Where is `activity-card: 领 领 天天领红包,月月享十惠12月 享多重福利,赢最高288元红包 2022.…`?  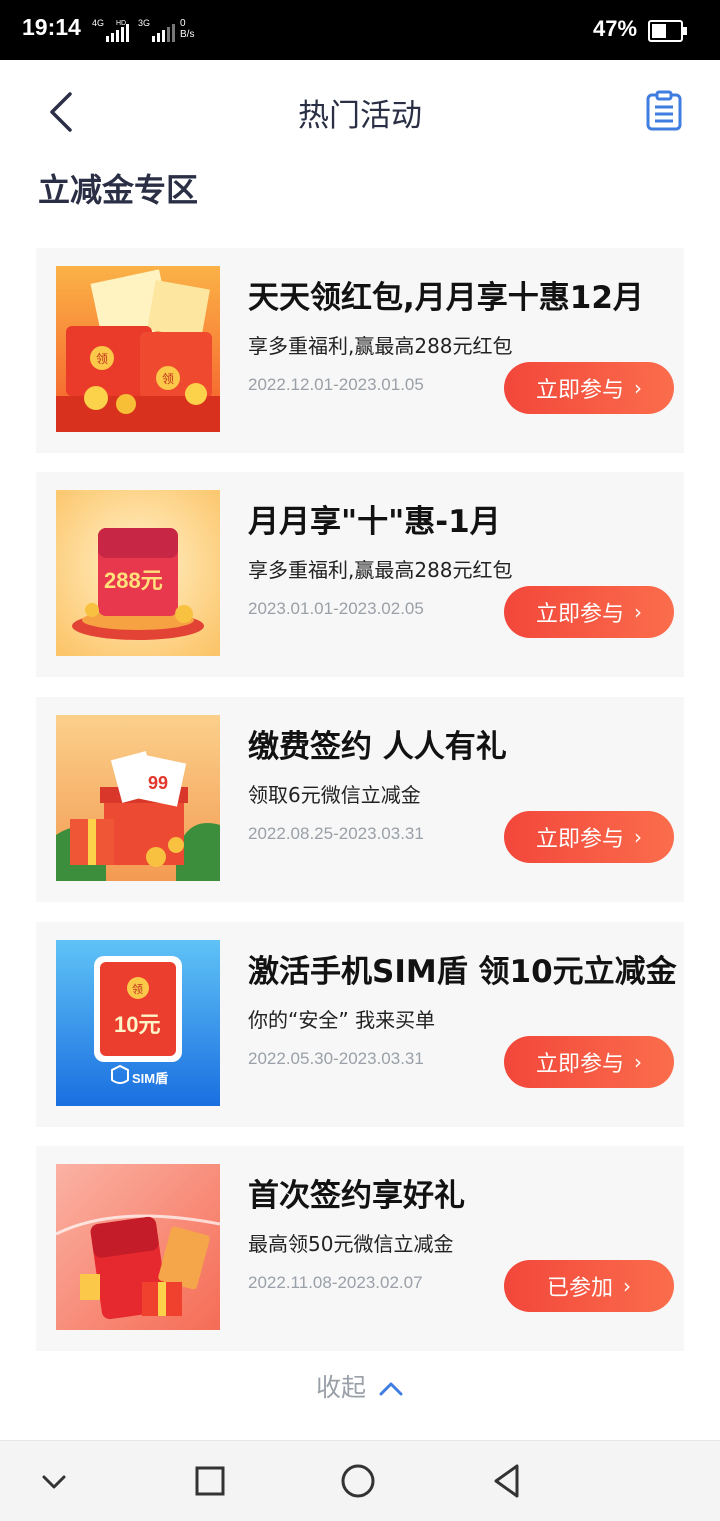
activity-card: 领 领 天天领红包,月月享十惠12月 享多重福利,赢最高288元红包 2022.… is located at coordinates (360, 350).